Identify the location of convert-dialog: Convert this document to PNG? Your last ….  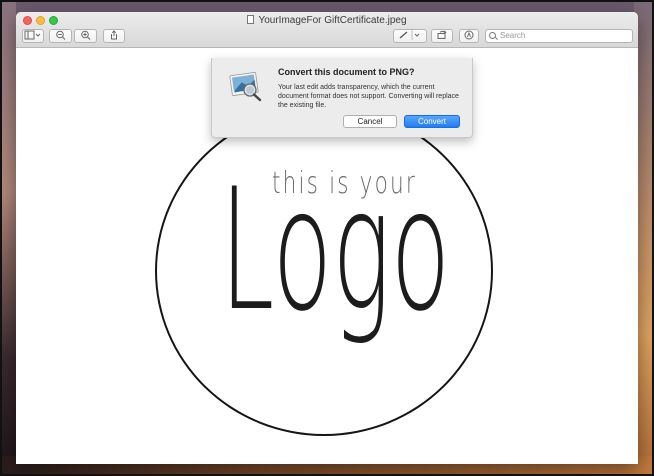
(342, 98).